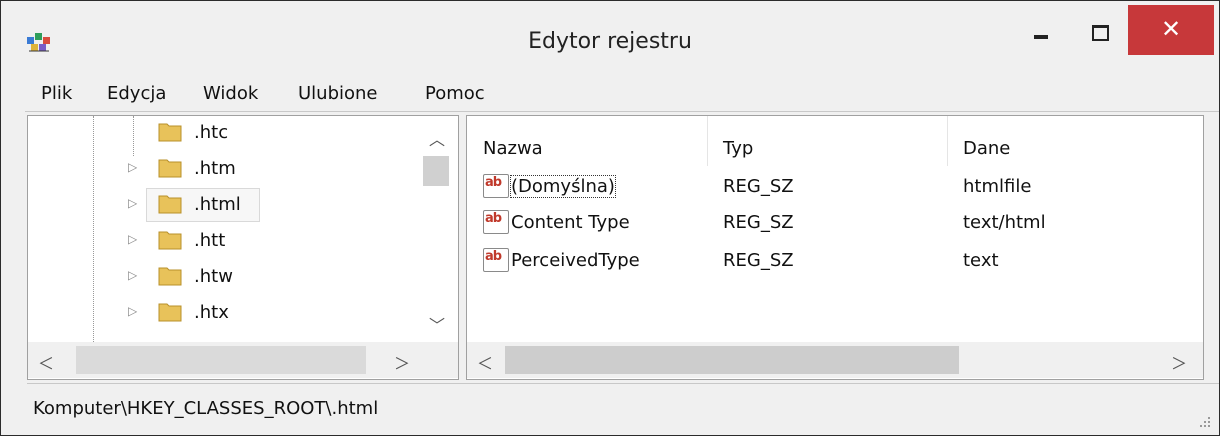 The height and width of the screenshot is (436, 1220). Describe the element at coordinates (513, 148) in the screenshot. I see `column-header-name: Nazwa` at that location.